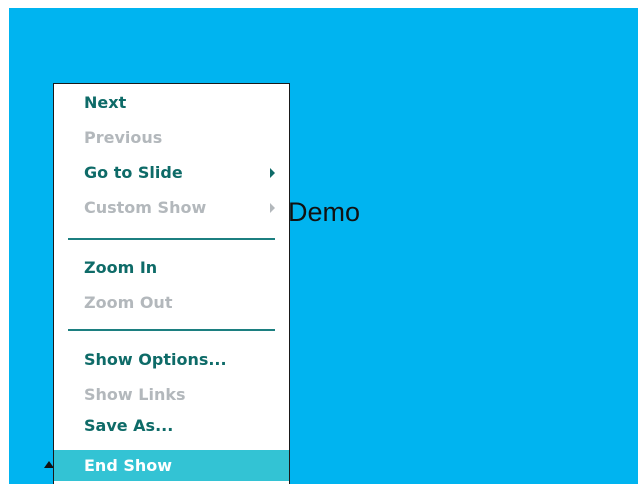 The height and width of the screenshot is (484, 638). I want to click on menu-item-show-links: Show Links, so click(135, 394).